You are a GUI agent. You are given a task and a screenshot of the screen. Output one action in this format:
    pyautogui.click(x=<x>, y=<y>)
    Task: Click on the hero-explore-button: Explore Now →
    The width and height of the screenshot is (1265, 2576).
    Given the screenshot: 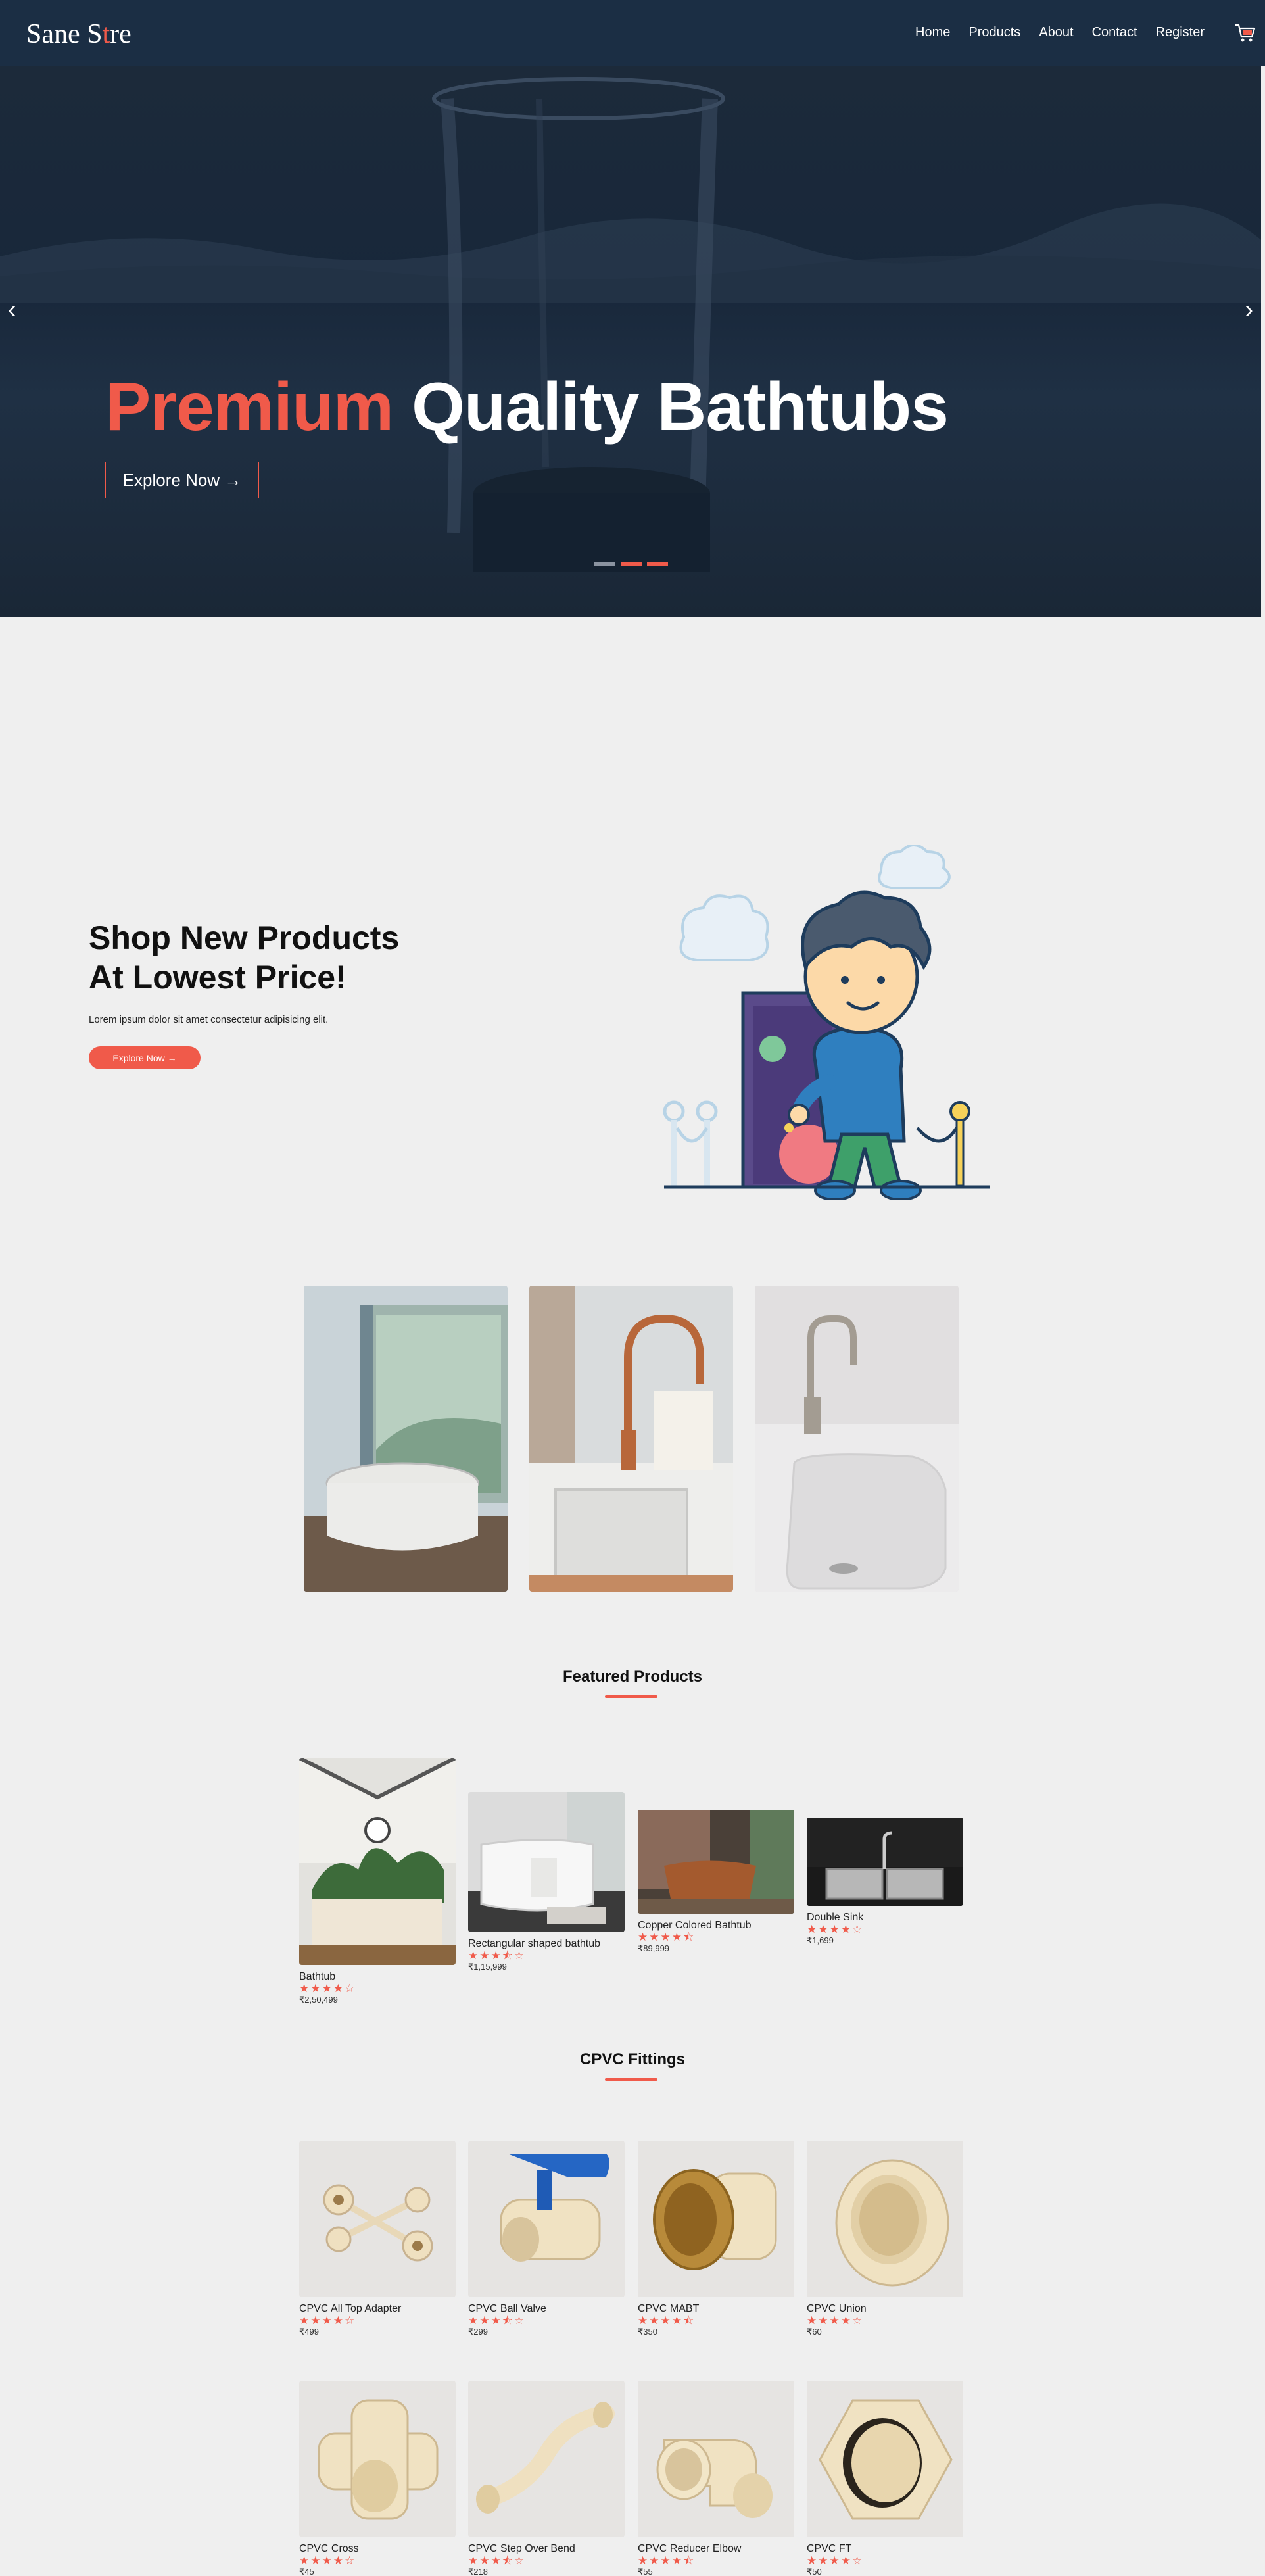 What is the action you would take?
    pyautogui.click(x=182, y=480)
    